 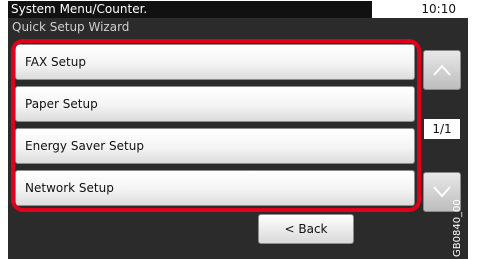 What do you see at coordinates (442, 129) in the screenshot?
I see `page-indicator: 1/1` at bounding box center [442, 129].